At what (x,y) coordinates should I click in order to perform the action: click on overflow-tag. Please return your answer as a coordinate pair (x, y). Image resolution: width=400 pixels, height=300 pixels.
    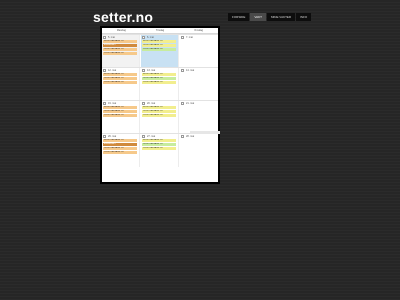
    Looking at the image, I should click on (205, 132).